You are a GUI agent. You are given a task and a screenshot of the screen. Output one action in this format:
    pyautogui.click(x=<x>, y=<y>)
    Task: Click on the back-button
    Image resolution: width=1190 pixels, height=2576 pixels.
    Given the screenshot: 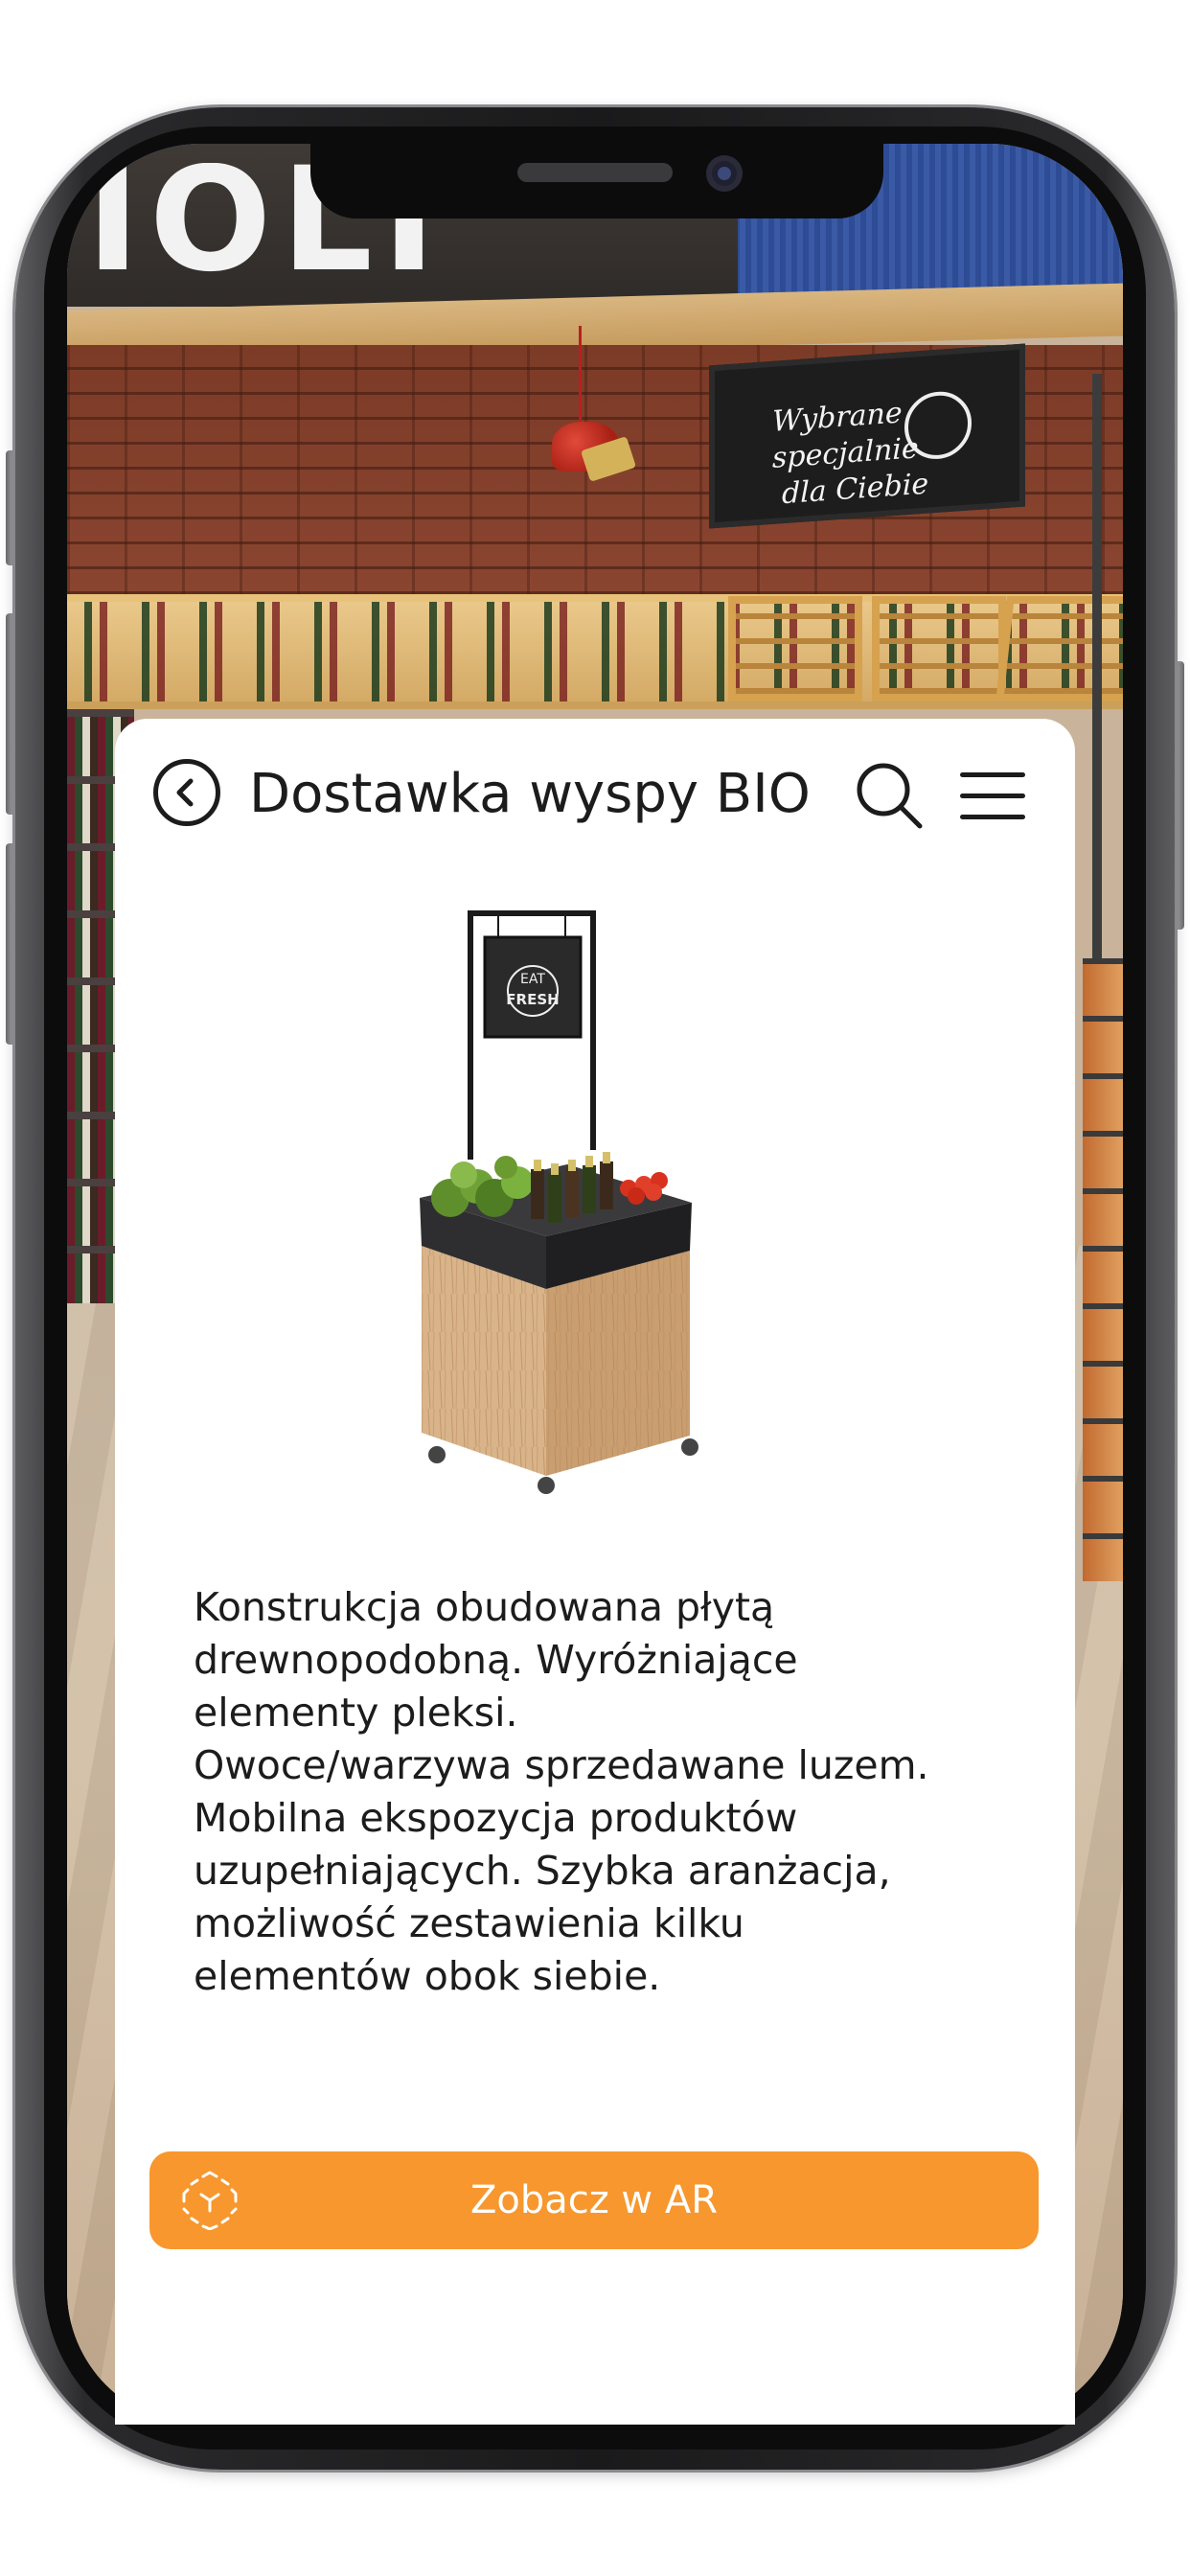 What is the action you would take?
    pyautogui.click(x=187, y=792)
    